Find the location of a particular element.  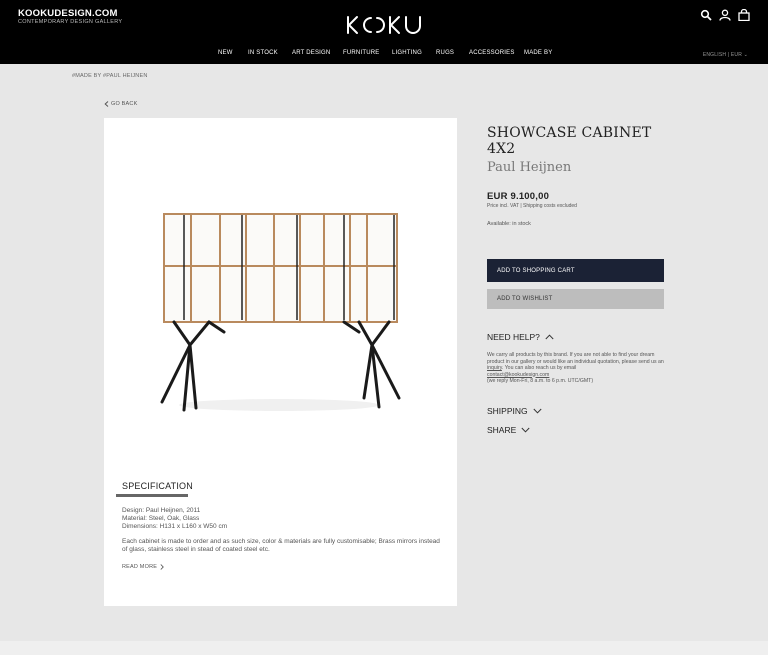

locale-selector: ENGLISH | EUR ⌄ is located at coordinates (725, 55).